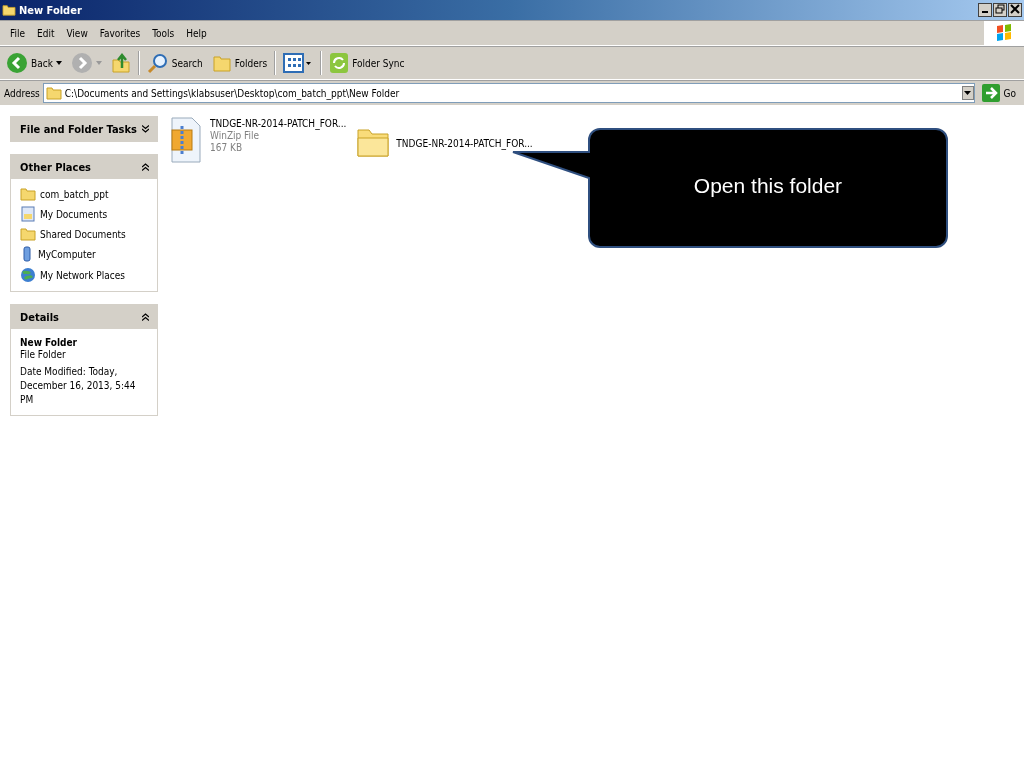 The width and height of the screenshot is (1024, 768). I want to click on place-link: My Documents, so click(84, 214).